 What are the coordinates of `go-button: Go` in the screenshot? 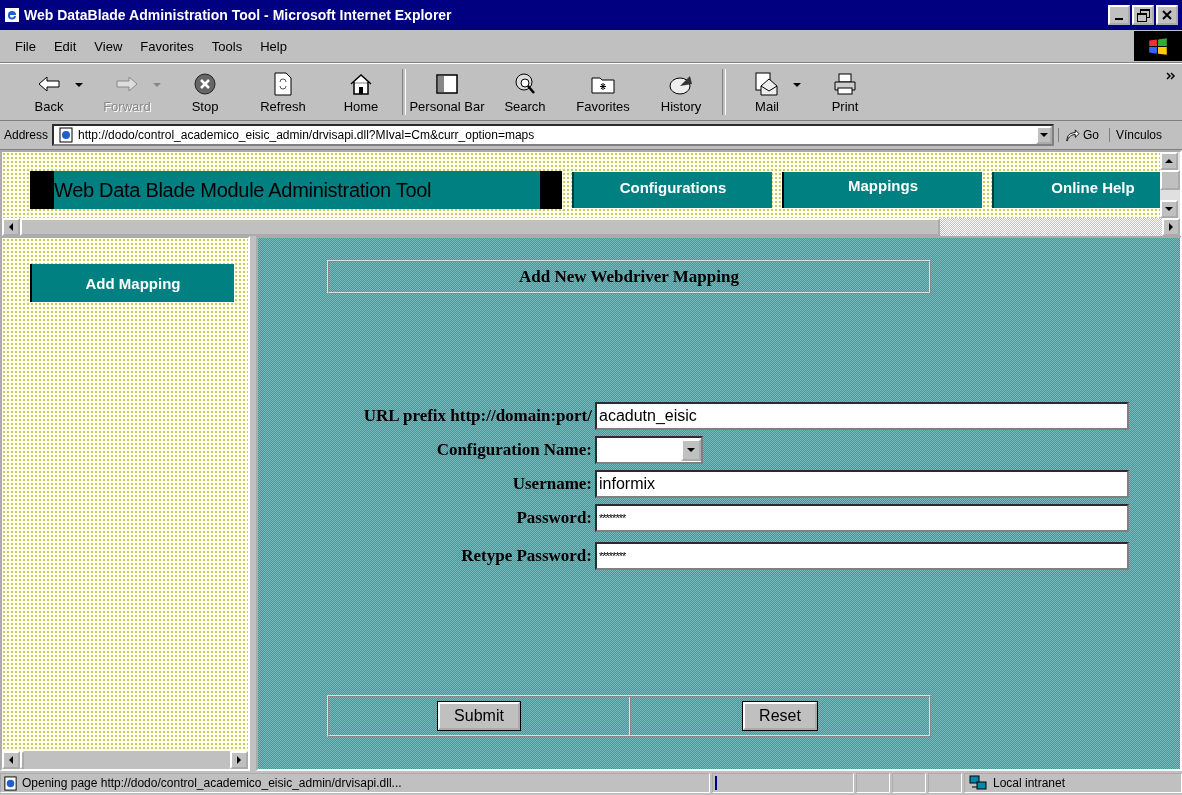 It's located at (1081, 135).